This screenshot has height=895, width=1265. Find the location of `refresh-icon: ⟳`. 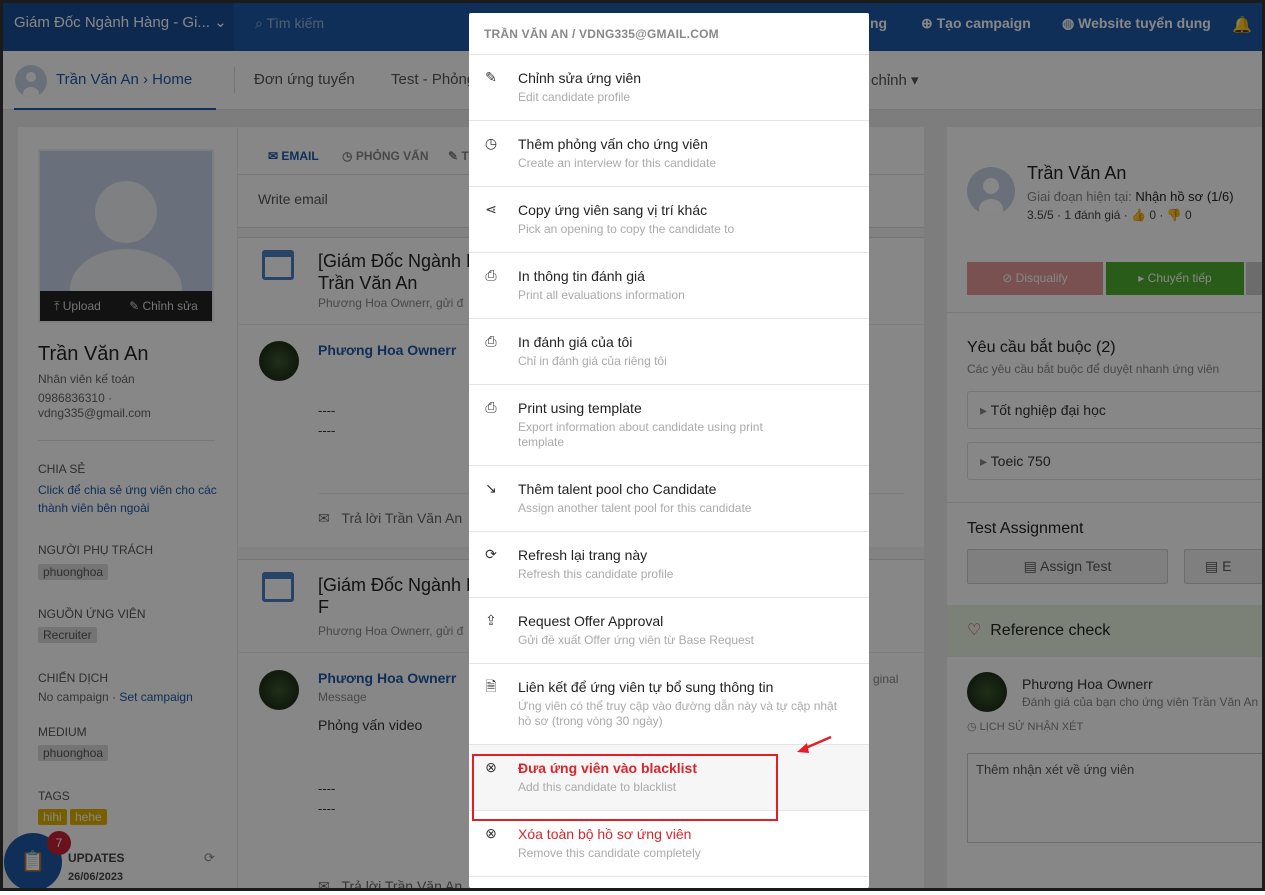

refresh-icon: ⟳ is located at coordinates (491, 554).